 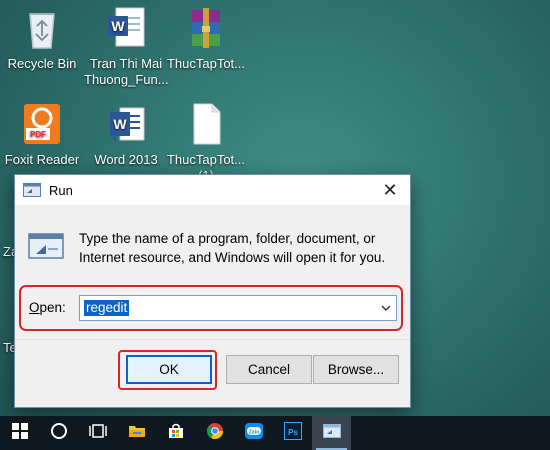 I want to click on desktop-icon-blank-file: ThucTapTot... (1), so click(x=206, y=142).